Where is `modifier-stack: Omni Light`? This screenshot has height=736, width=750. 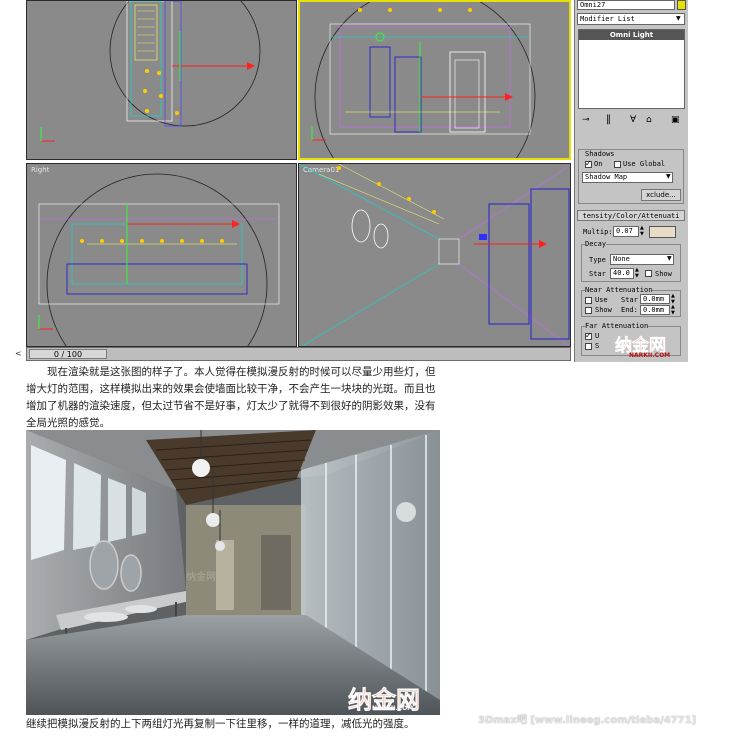 modifier-stack: Omni Light is located at coordinates (631, 69).